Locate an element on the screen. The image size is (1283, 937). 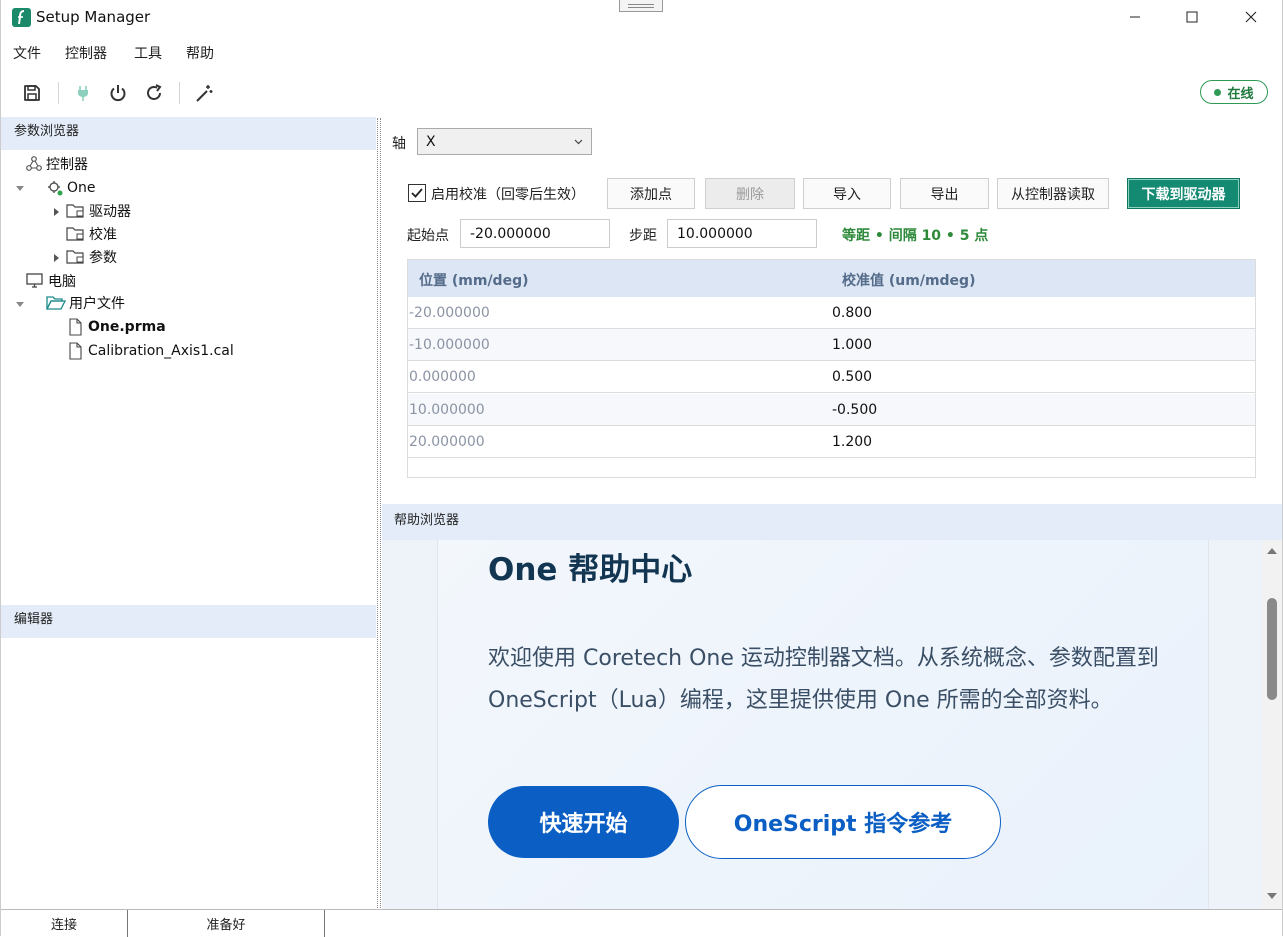
tree-item-one: One is located at coordinates (71, 188).